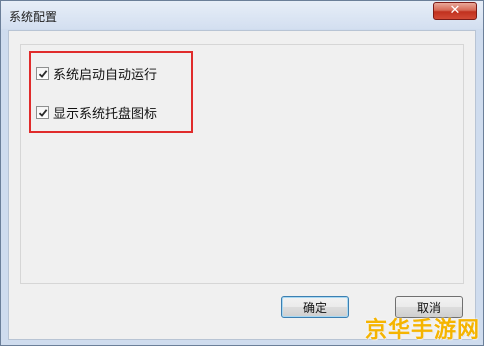  I want to click on auto-start-label: 系统启动自动运行, so click(105, 75).